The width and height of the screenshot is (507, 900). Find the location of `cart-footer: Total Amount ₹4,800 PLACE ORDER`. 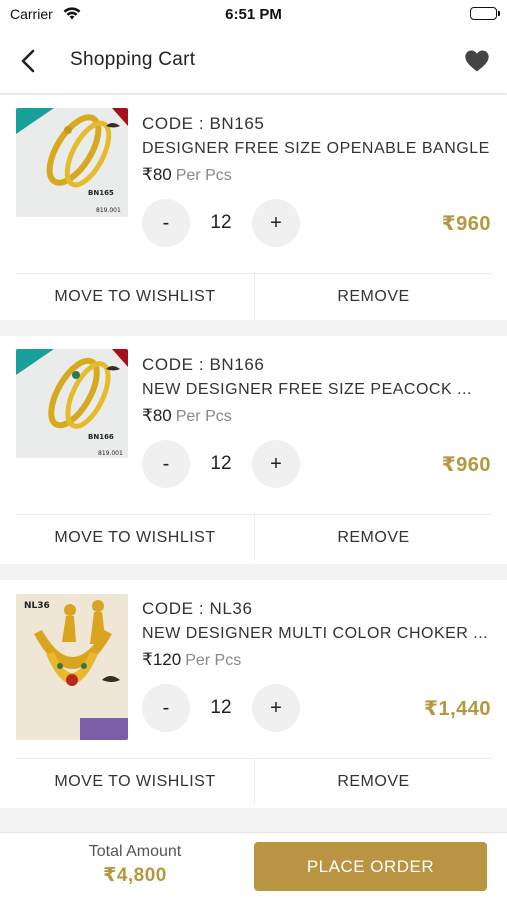

cart-footer: Total Amount ₹4,800 PLACE ORDER is located at coordinates (253, 866).